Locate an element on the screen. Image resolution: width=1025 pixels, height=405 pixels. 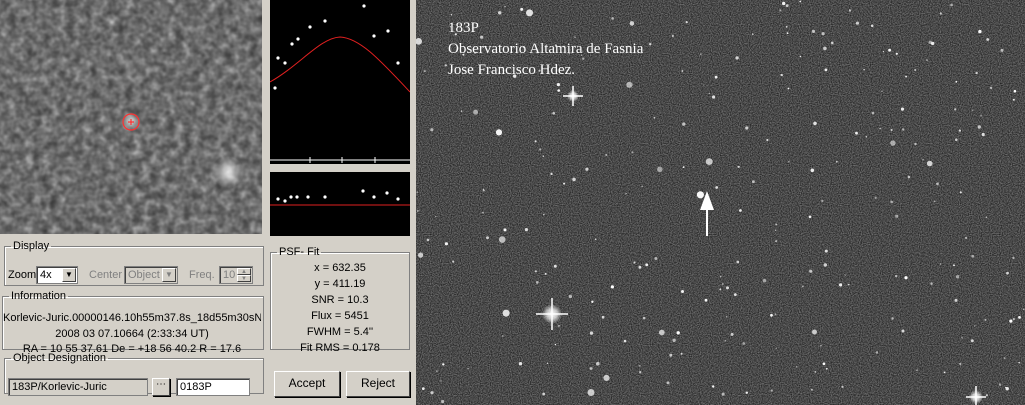
object-name-field: 183P/Korlevic-Juric is located at coordinates (78, 387).